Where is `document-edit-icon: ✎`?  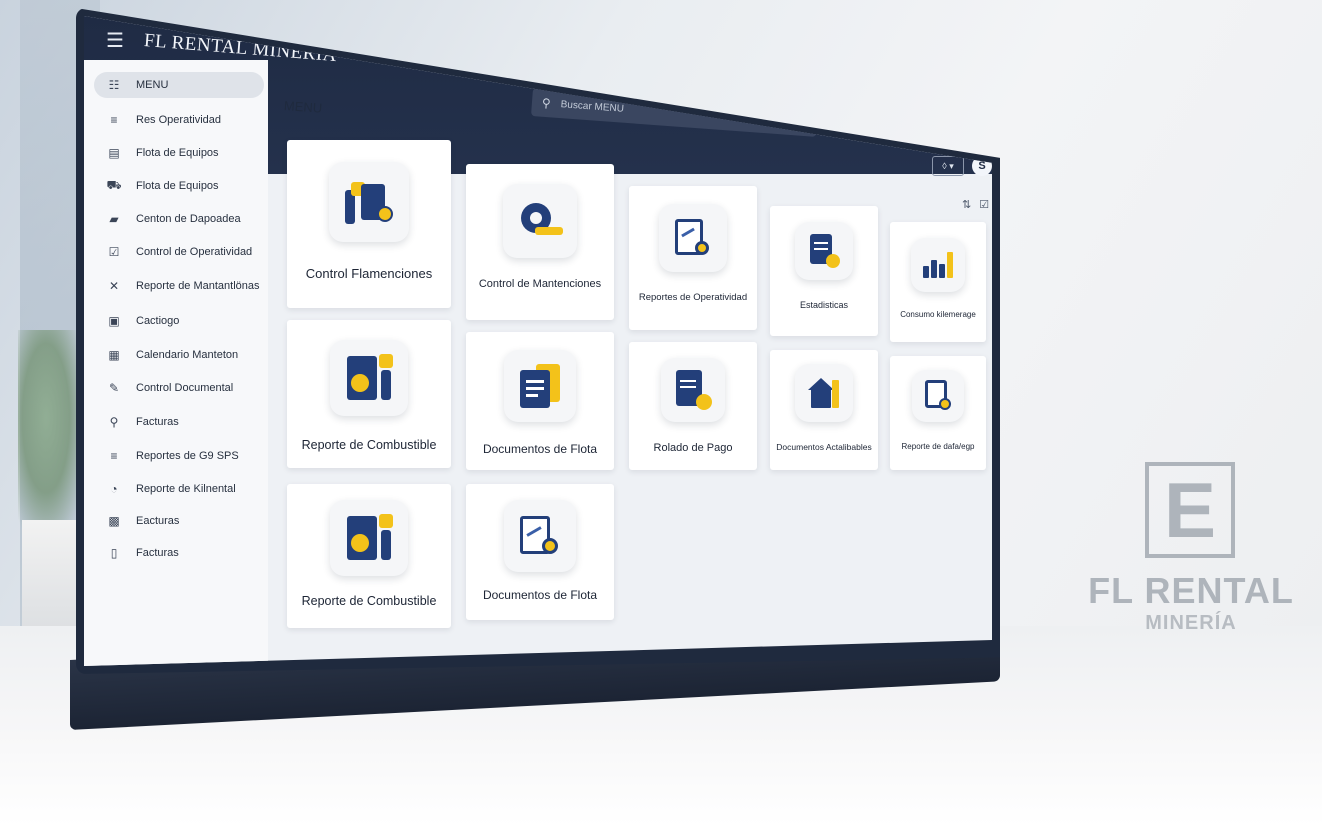 document-edit-icon: ✎ is located at coordinates (114, 388).